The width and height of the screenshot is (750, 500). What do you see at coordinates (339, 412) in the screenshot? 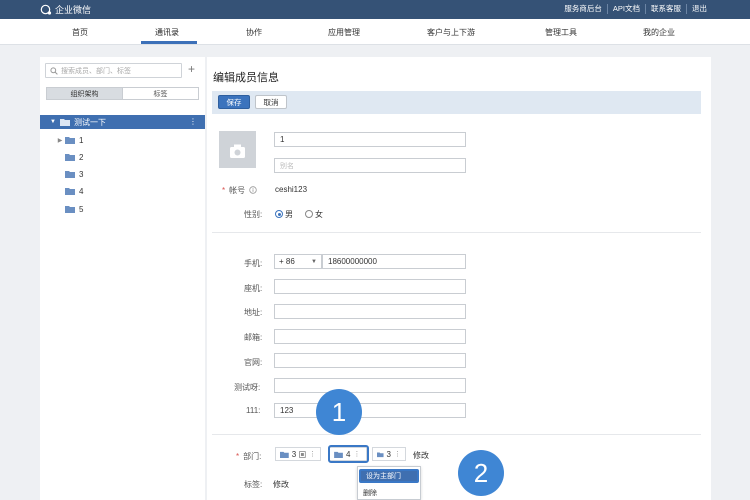
I see `step-badge-1: 1` at bounding box center [339, 412].